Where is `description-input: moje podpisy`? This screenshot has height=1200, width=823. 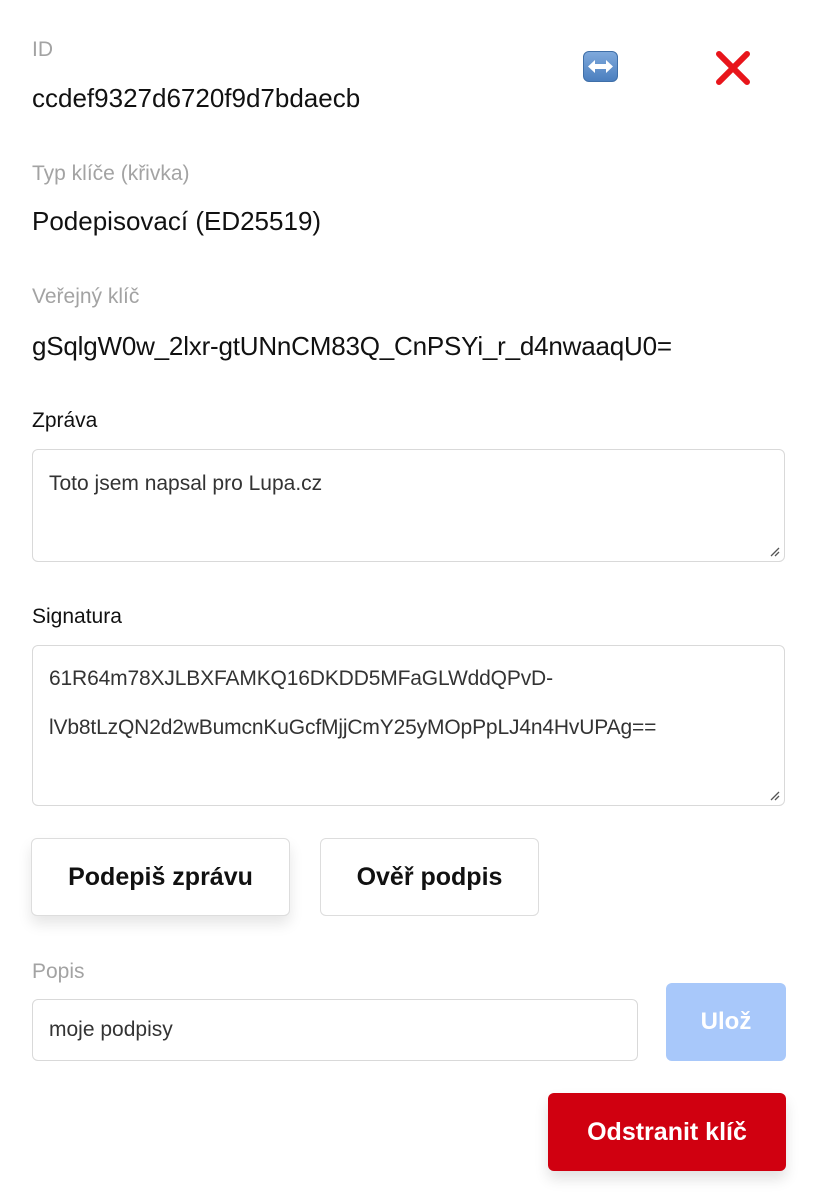
description-input: moje podpisy is located at coordinates (335, 1030).